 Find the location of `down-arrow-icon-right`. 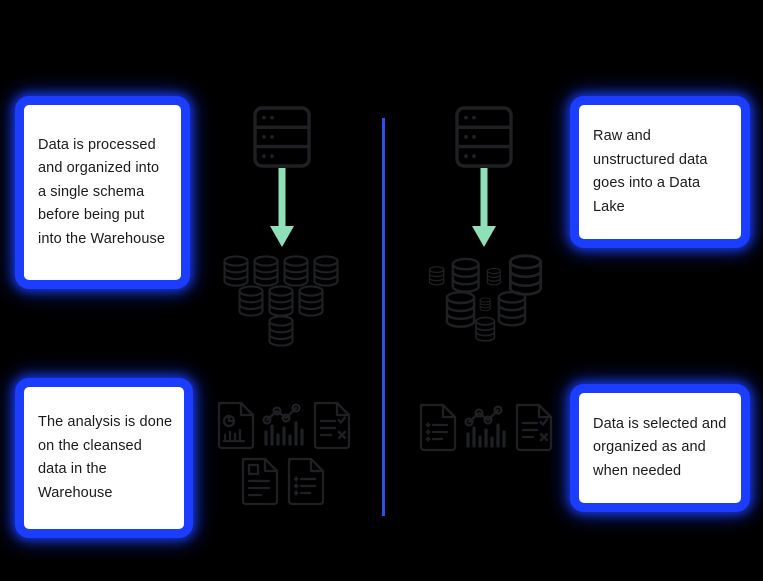

down-arrow-icon-right is located at coordinates (484, 208).